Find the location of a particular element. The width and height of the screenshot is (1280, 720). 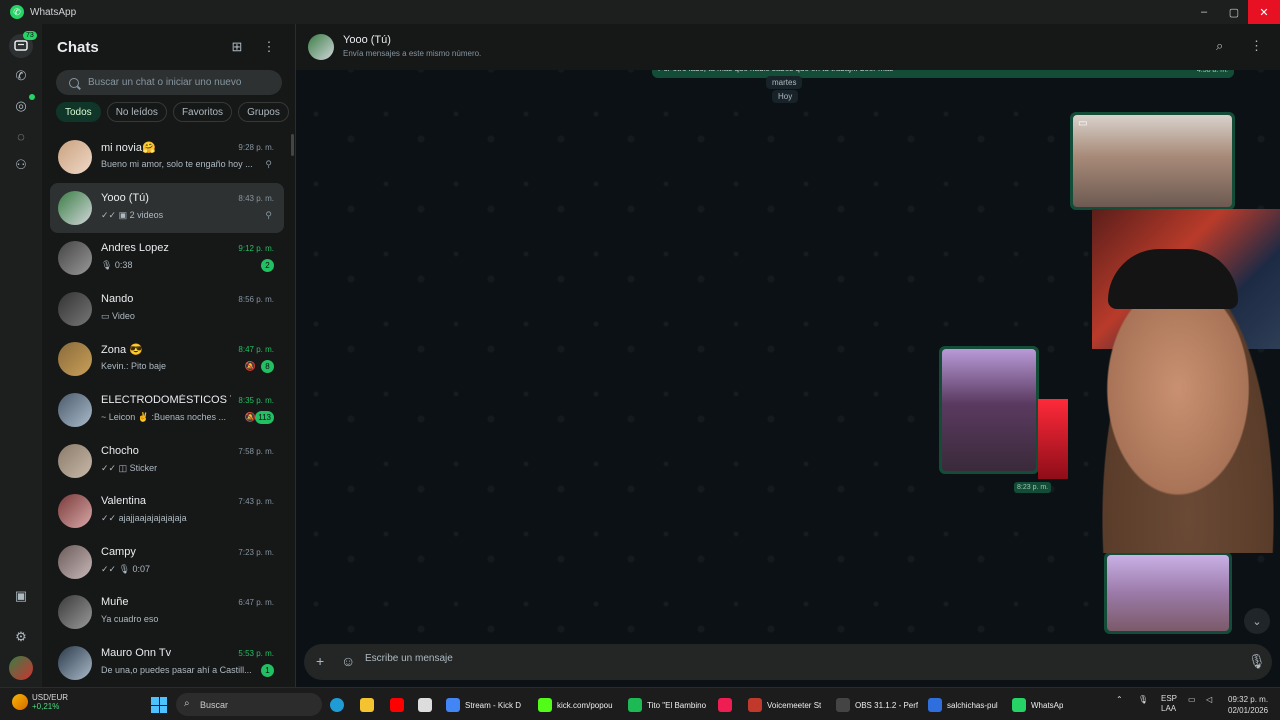

settings-gear-icon: ⚙ is located at coordinates (21, 637).